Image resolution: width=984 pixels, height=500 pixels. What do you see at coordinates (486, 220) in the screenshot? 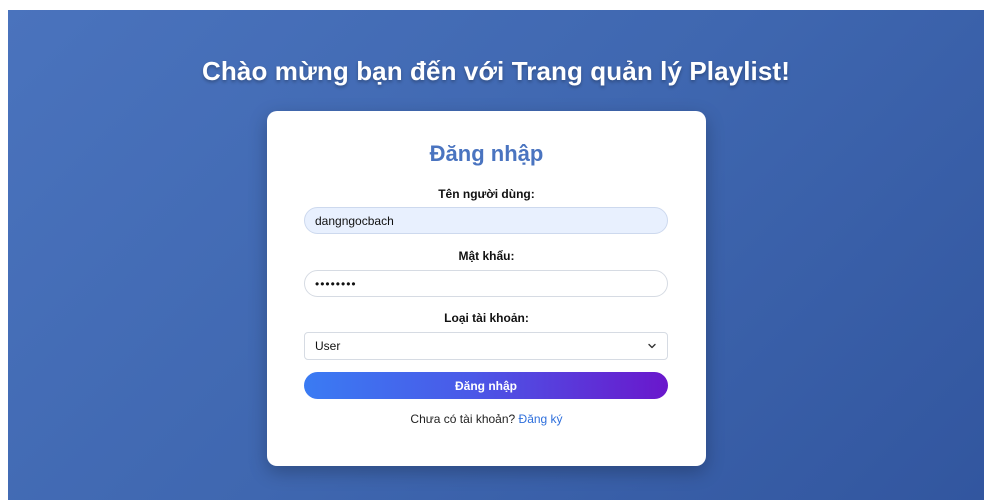
I see `username-input` at bounding box center [486, 220].